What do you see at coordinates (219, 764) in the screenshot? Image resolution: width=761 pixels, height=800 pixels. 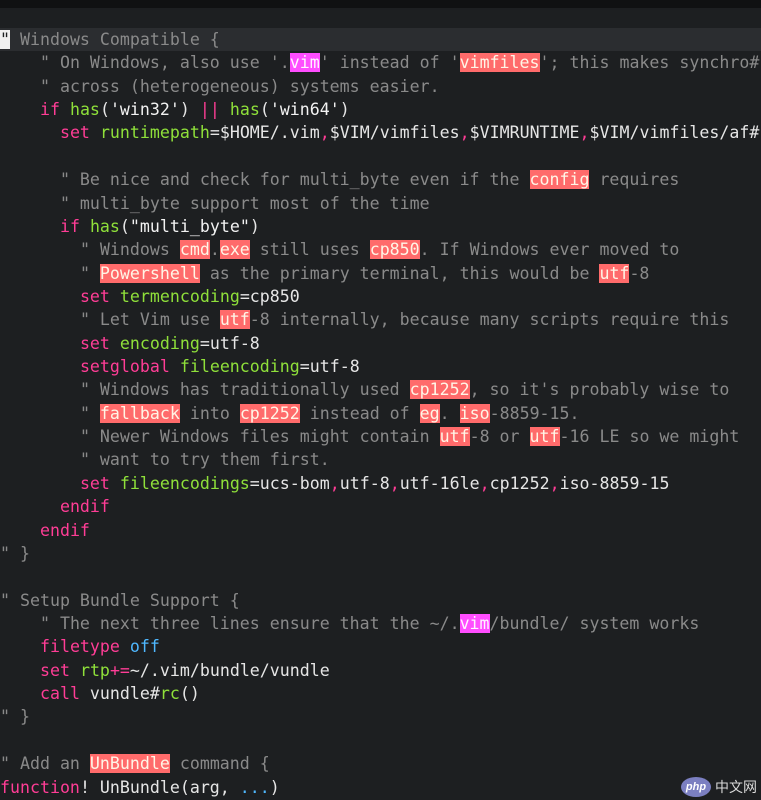 I see `code-token: command {` at bounding box center [219, 764].